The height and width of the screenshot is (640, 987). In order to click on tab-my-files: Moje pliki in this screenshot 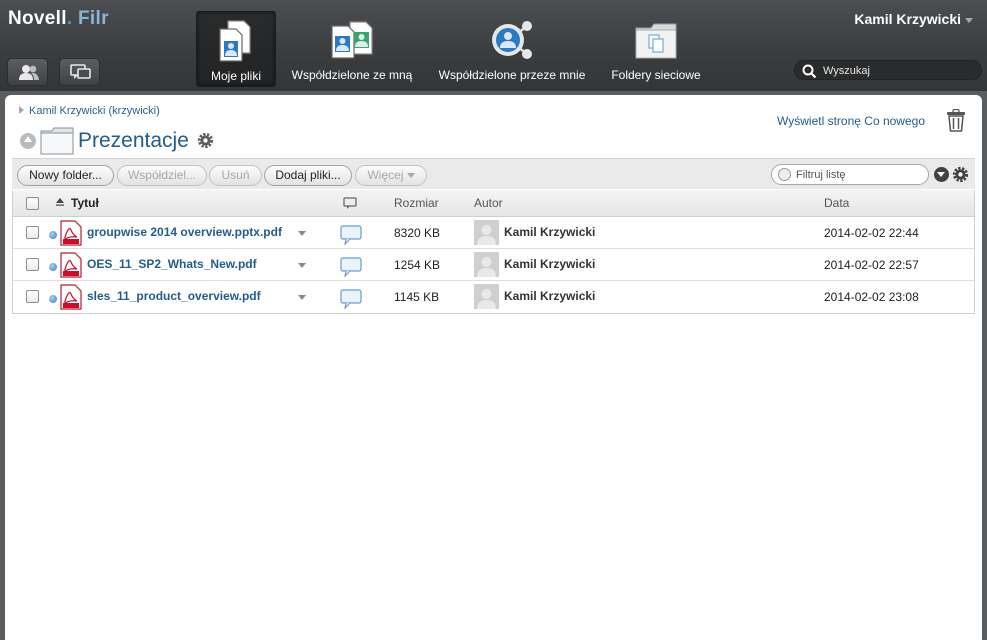, I will do `click(236, 49)`.